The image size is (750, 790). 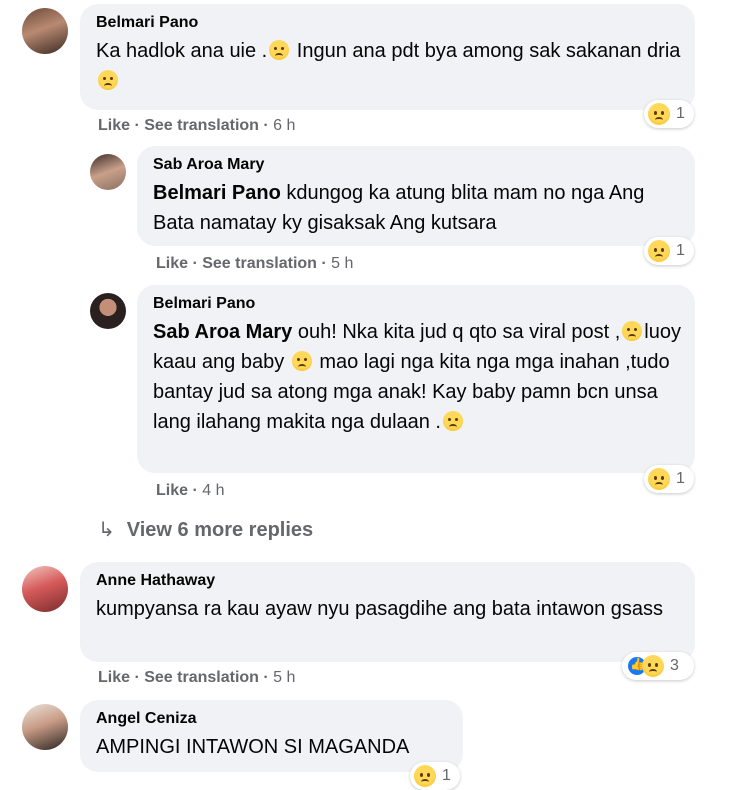 I want to click on reaction-summary: 3, so click(x=658, y=666).